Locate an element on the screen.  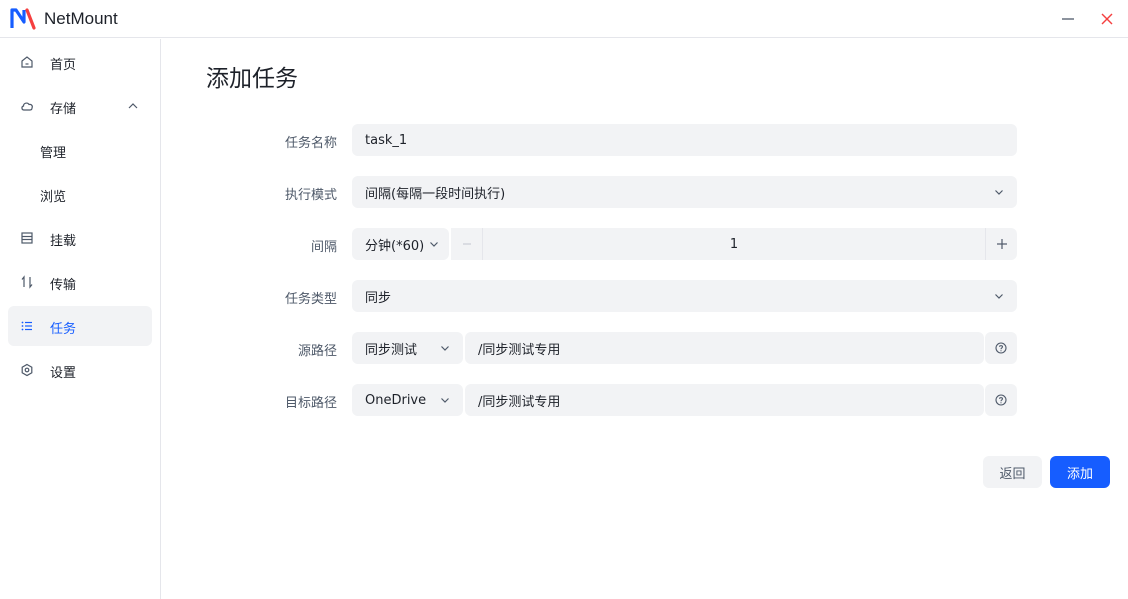
source-path-input: /同步测试专用 is located at coordinates (724, 348).